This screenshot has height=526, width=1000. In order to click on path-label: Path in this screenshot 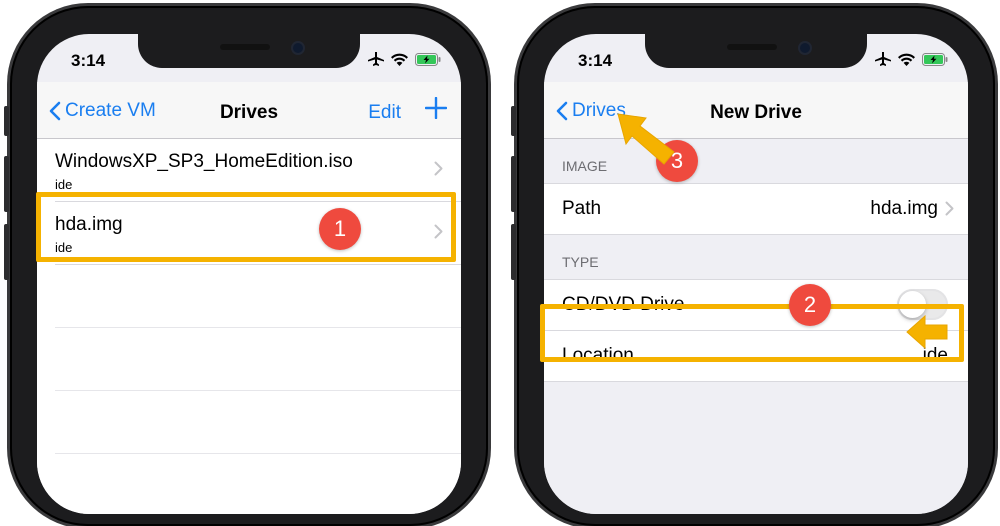, I will do `click(582, 208)`.